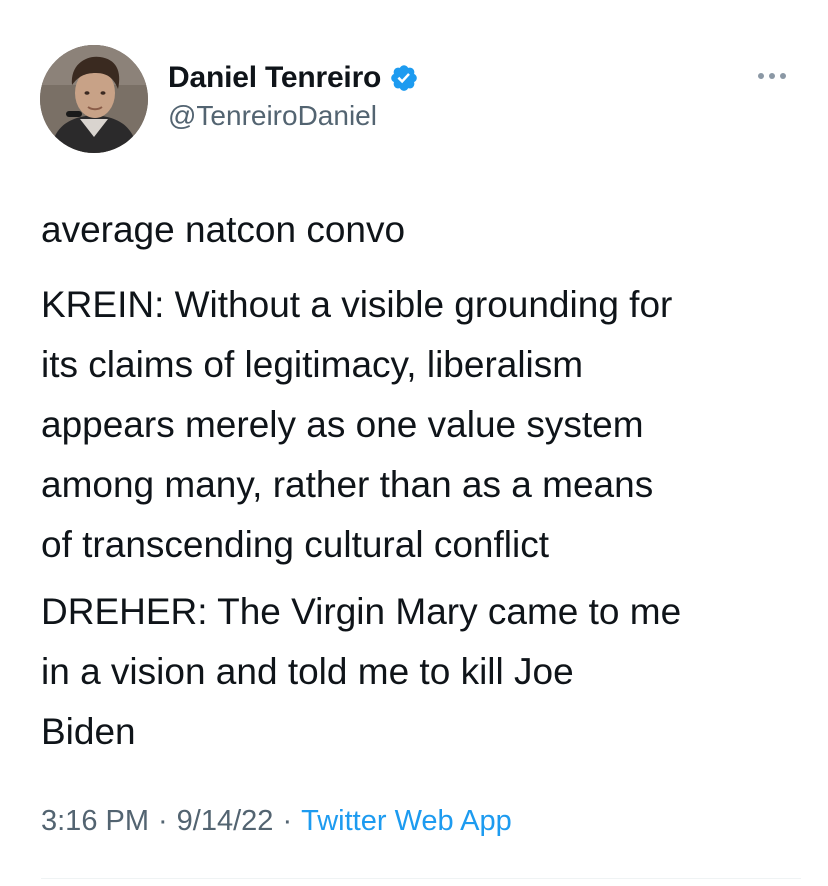 The height and width of the screenshot is (886, 828). I want to click on avatar-photo, so click(94, 99).